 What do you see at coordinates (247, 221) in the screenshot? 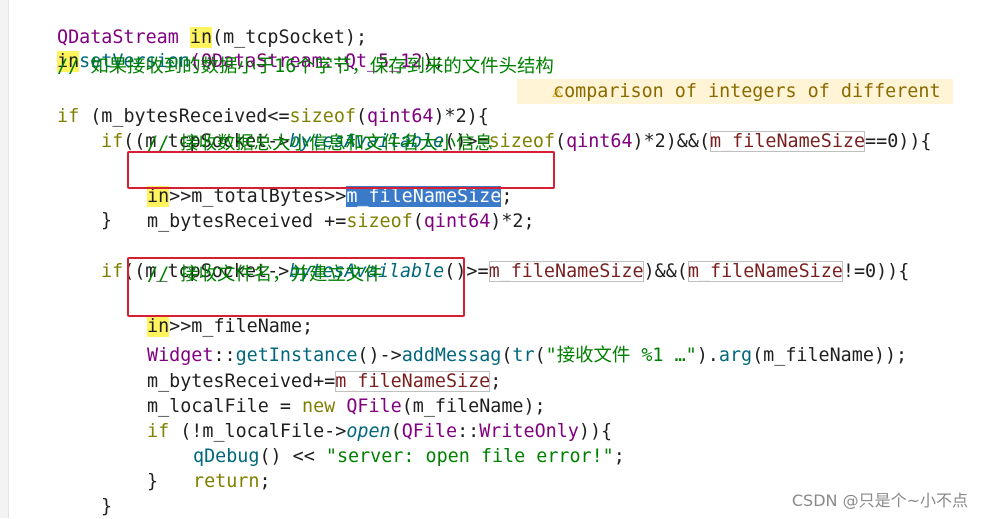
I see `token: m_bytesReceived +=` at bounding box center [247, 221].